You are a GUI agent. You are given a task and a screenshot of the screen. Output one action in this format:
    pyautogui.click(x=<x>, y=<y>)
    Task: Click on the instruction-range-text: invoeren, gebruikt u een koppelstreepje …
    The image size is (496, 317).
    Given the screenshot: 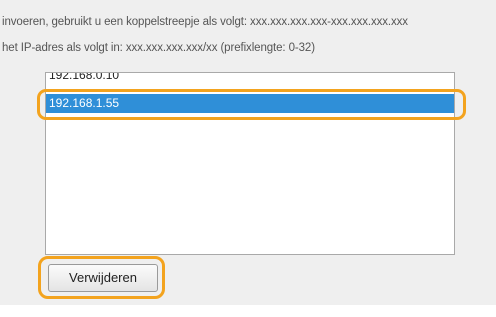 What is the action you would take?
    pyautogui.click(x=205, y=22)
    